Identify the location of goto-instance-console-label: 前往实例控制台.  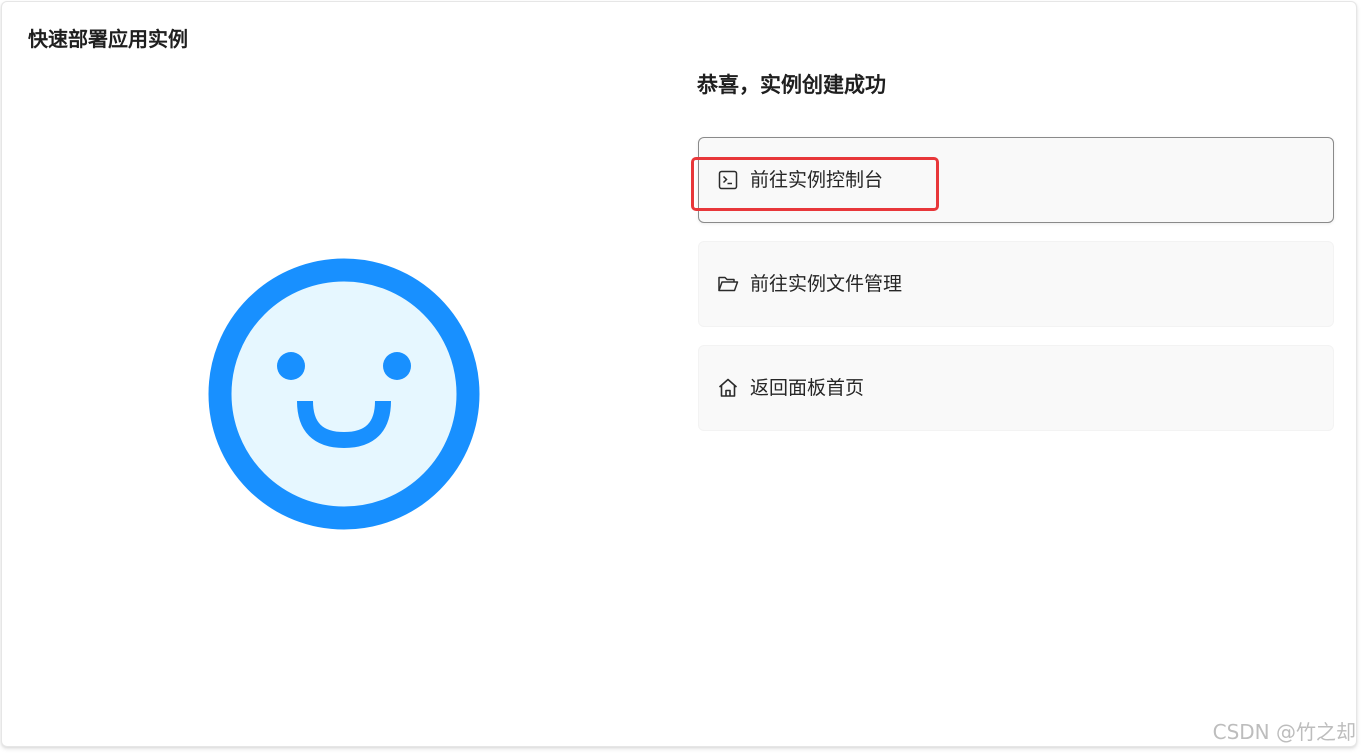
(817, 180).